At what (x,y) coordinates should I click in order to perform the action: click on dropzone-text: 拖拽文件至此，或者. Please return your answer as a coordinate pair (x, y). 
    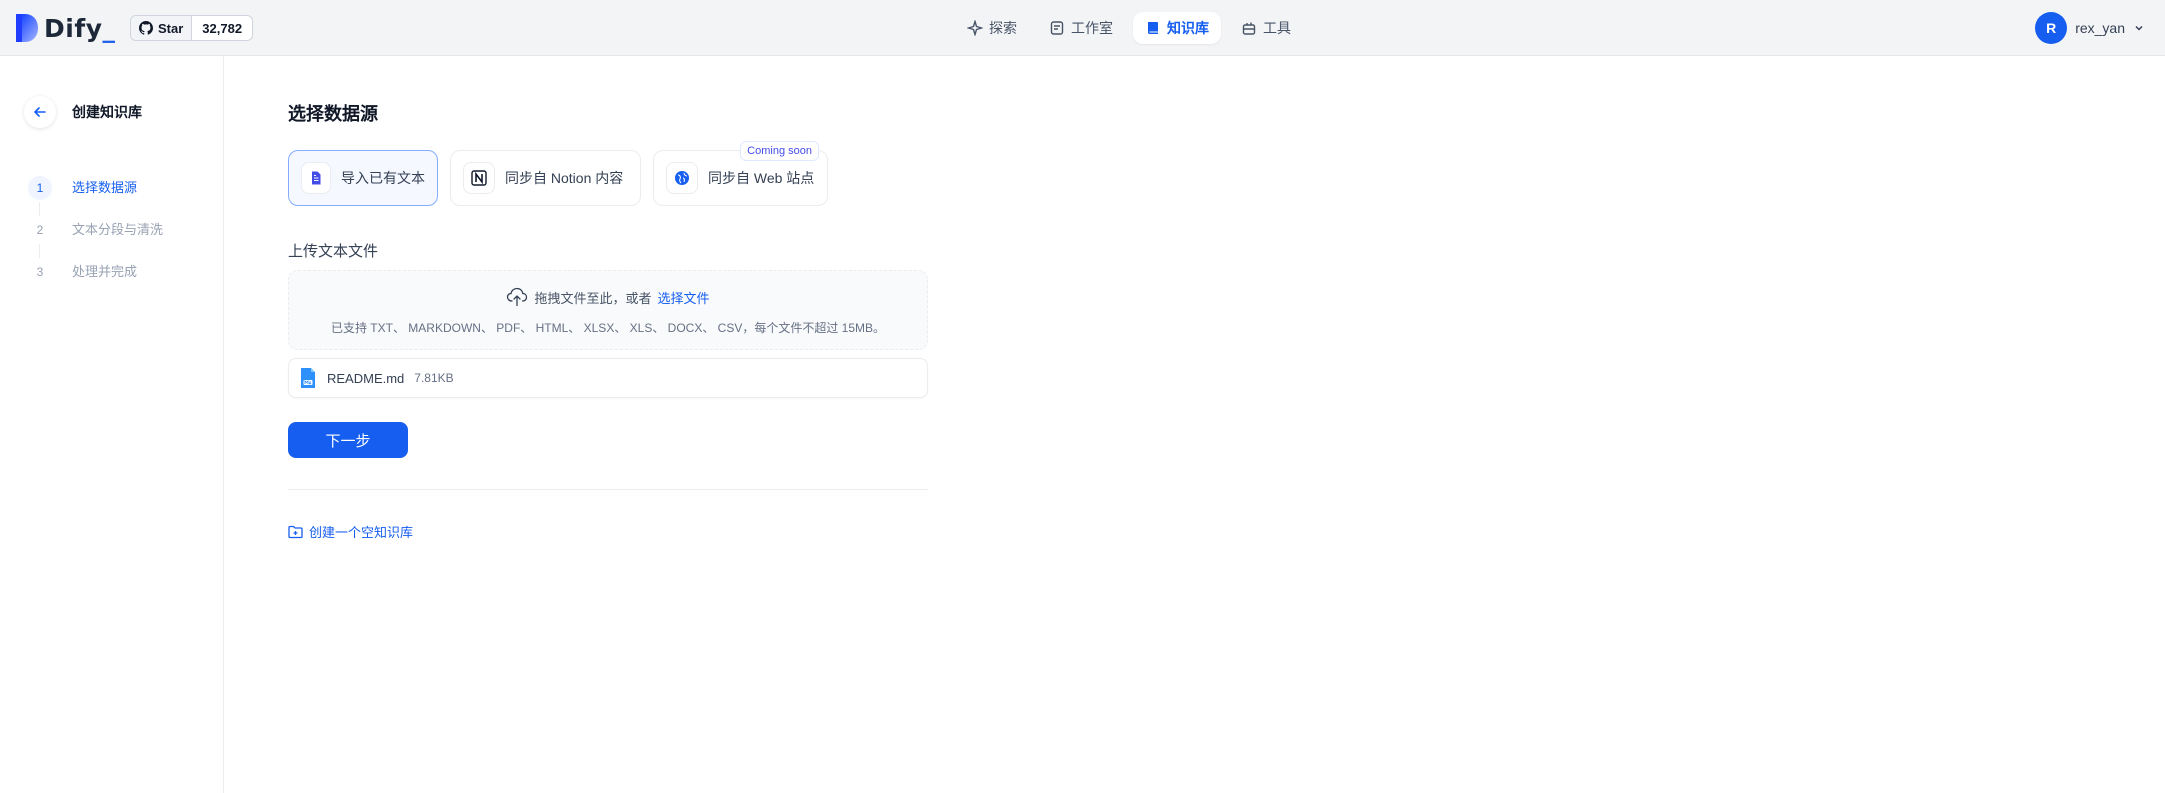
    Looking at the image, I should click on (593, 298).